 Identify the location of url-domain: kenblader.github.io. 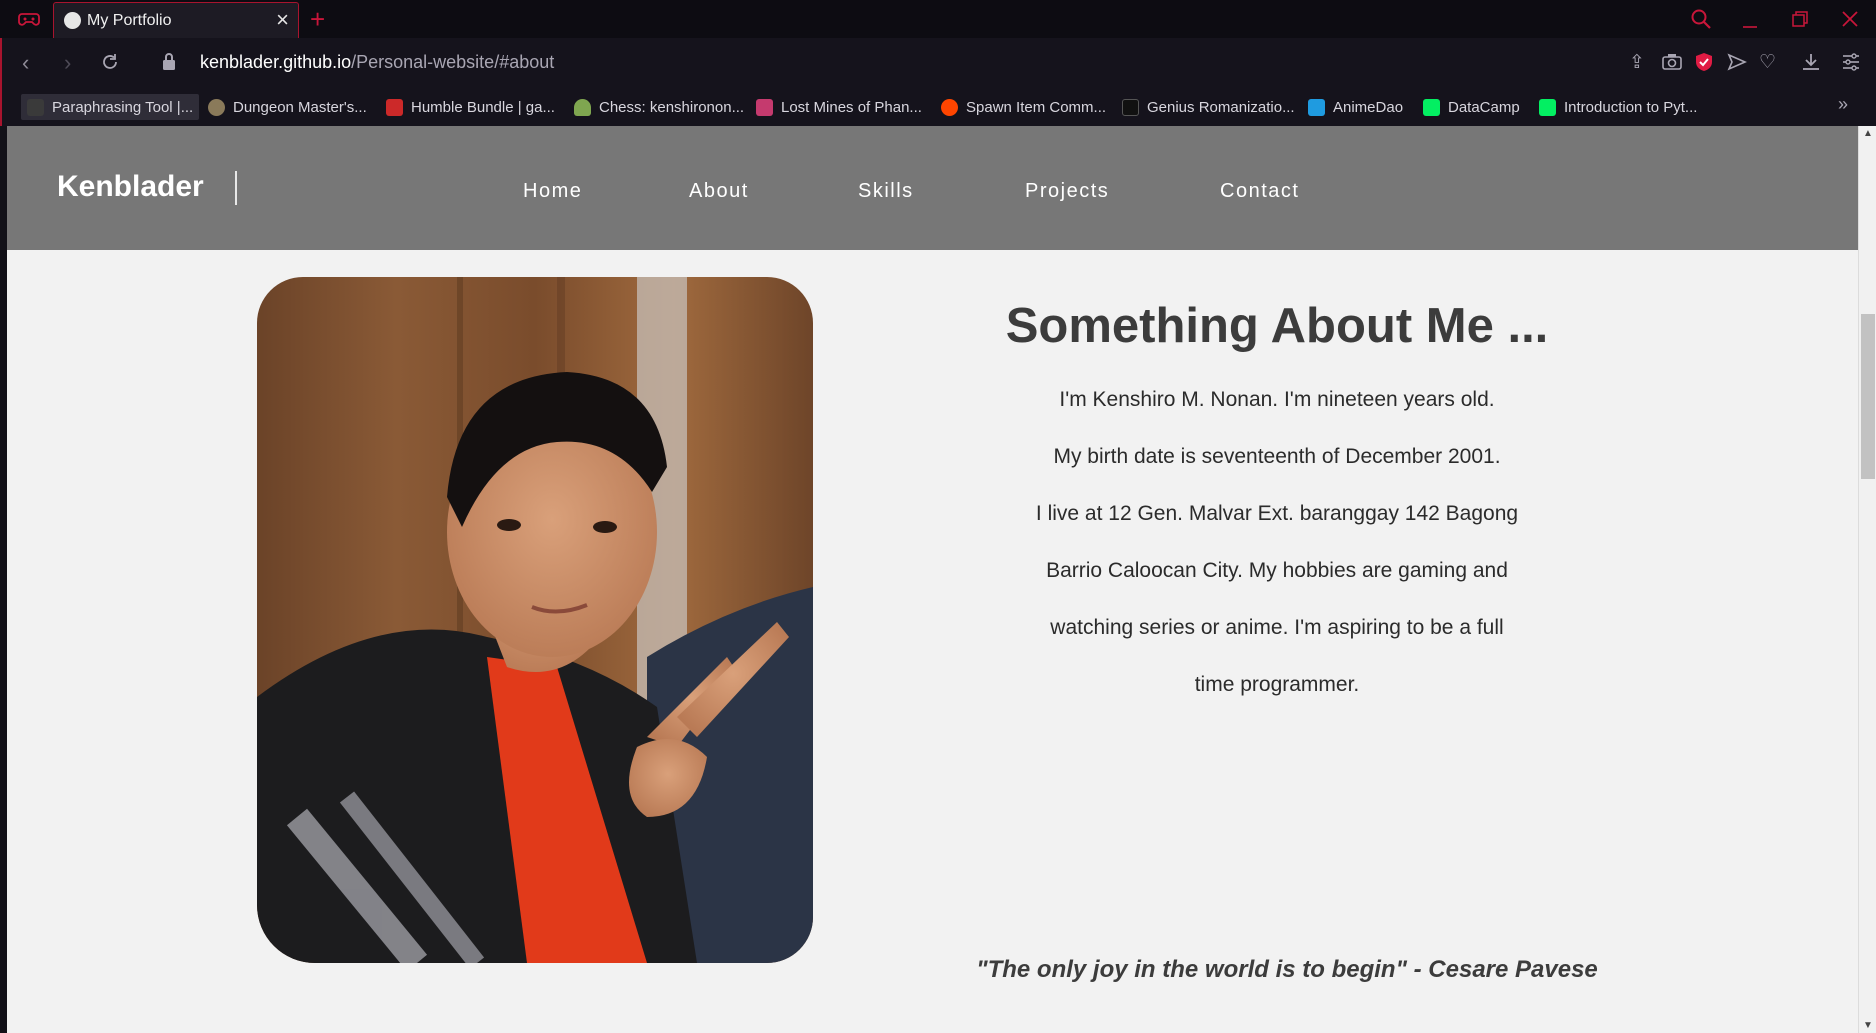
(276, 62).